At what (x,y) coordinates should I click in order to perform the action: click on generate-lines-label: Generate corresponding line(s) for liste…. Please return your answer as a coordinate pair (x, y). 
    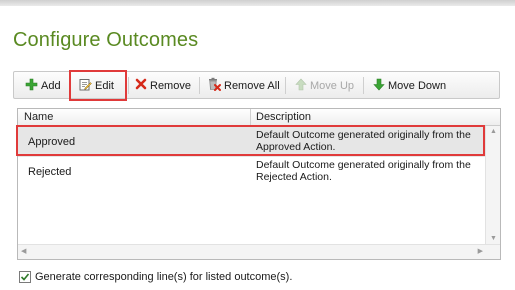
    Looking at the image, I should click on (163, 277).